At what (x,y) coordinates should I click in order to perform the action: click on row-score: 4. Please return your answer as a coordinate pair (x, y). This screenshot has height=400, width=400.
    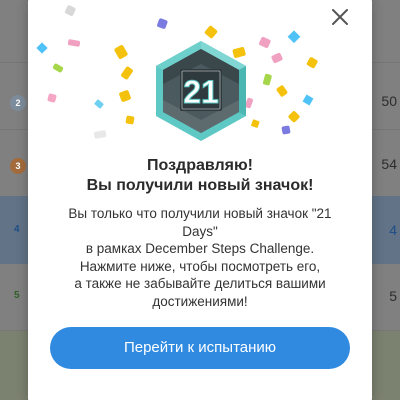
    Looking at the image, I should click on (393, 230).